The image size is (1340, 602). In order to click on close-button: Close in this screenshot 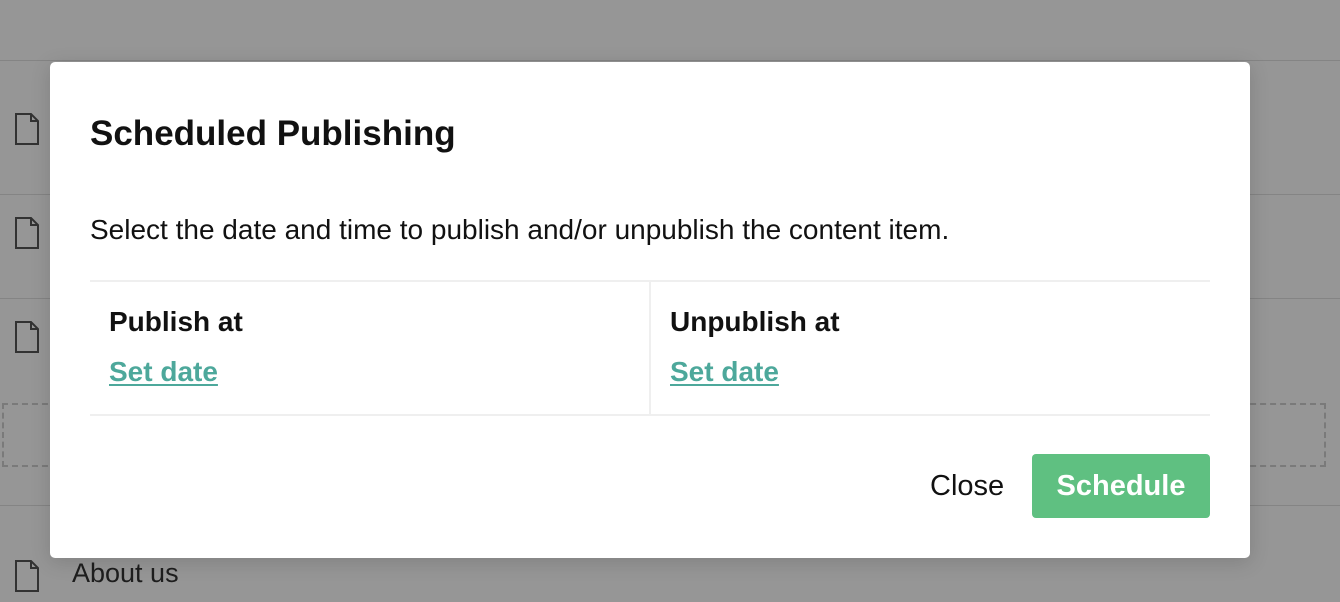, I will do `click(967, 486)`.